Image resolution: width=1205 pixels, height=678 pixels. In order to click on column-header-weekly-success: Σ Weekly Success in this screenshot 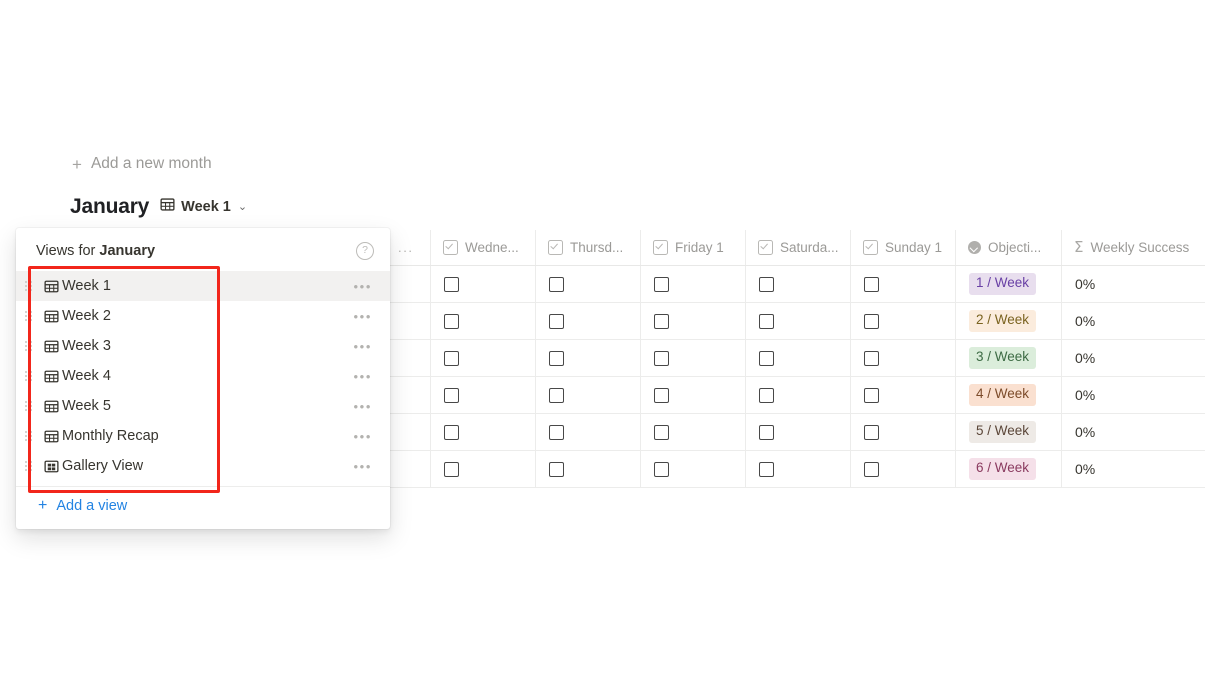, I will do `click(1133, 248)`.